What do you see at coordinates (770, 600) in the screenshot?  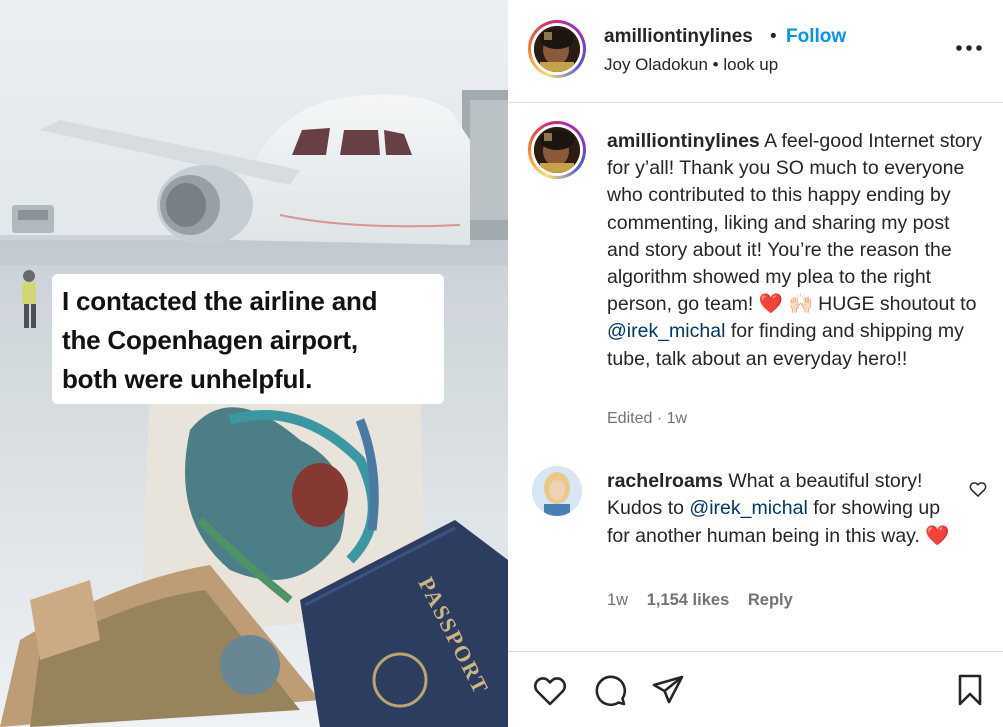 I see `comment-reply-button: Reply` at bounding box center [770, 600].